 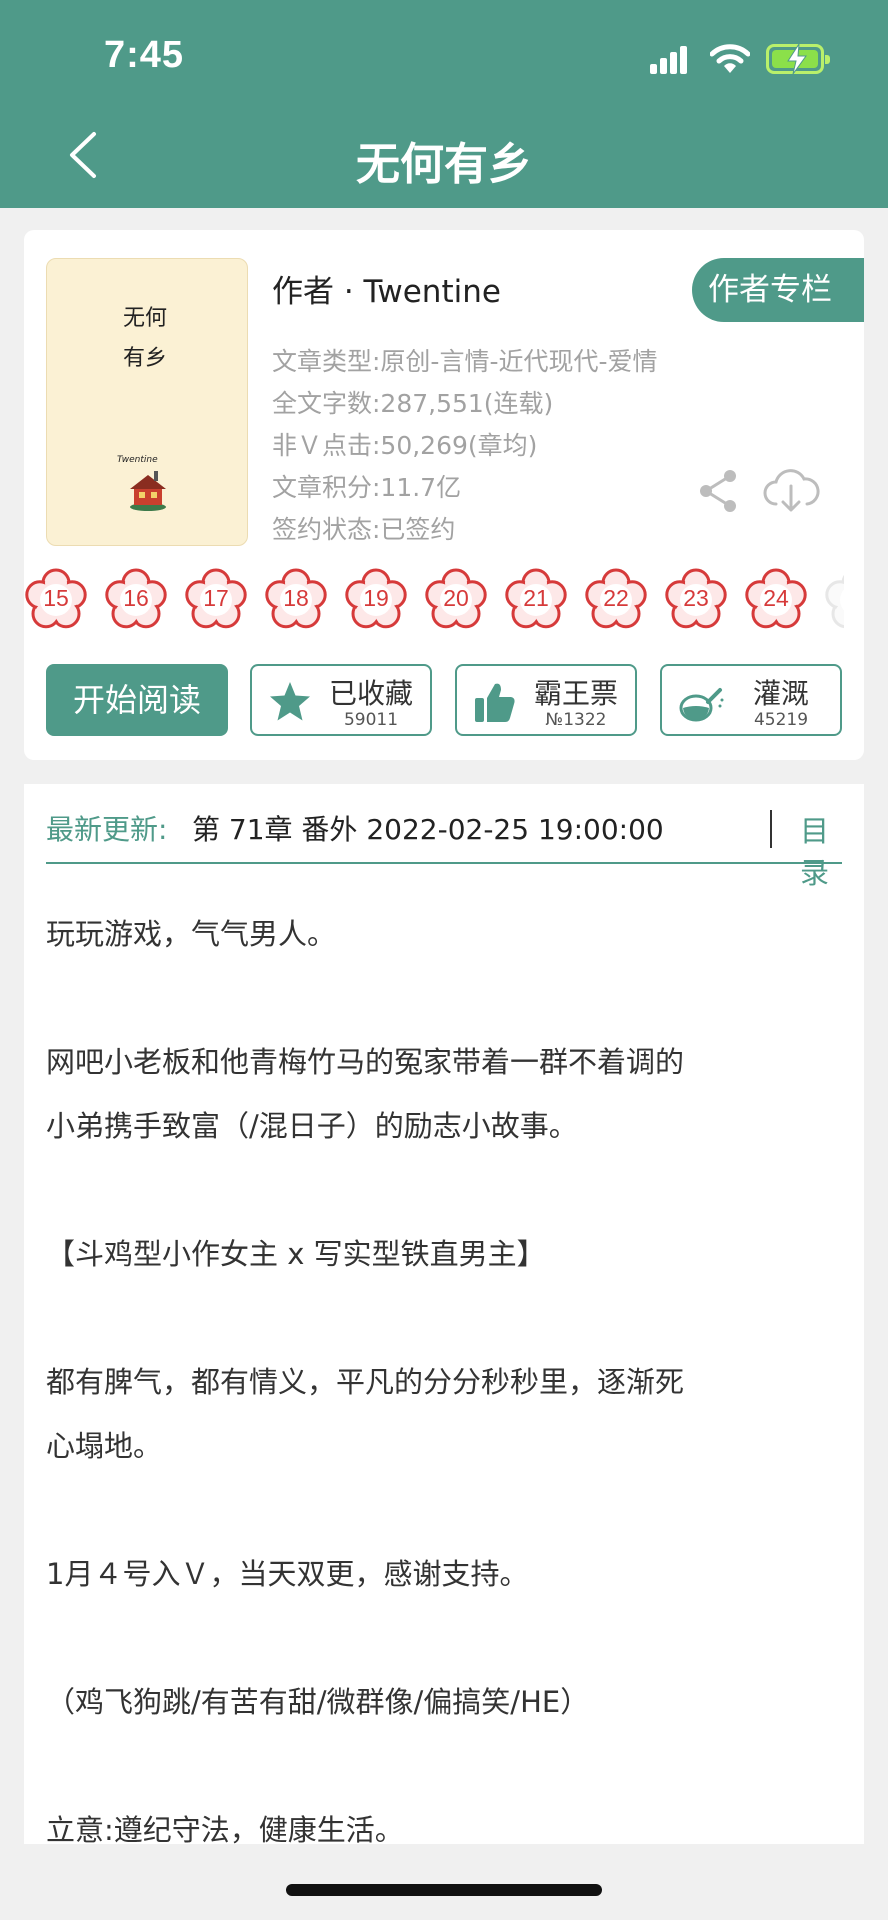 I want to click on flower-badge-number: 22, so click(x=616, y=598).